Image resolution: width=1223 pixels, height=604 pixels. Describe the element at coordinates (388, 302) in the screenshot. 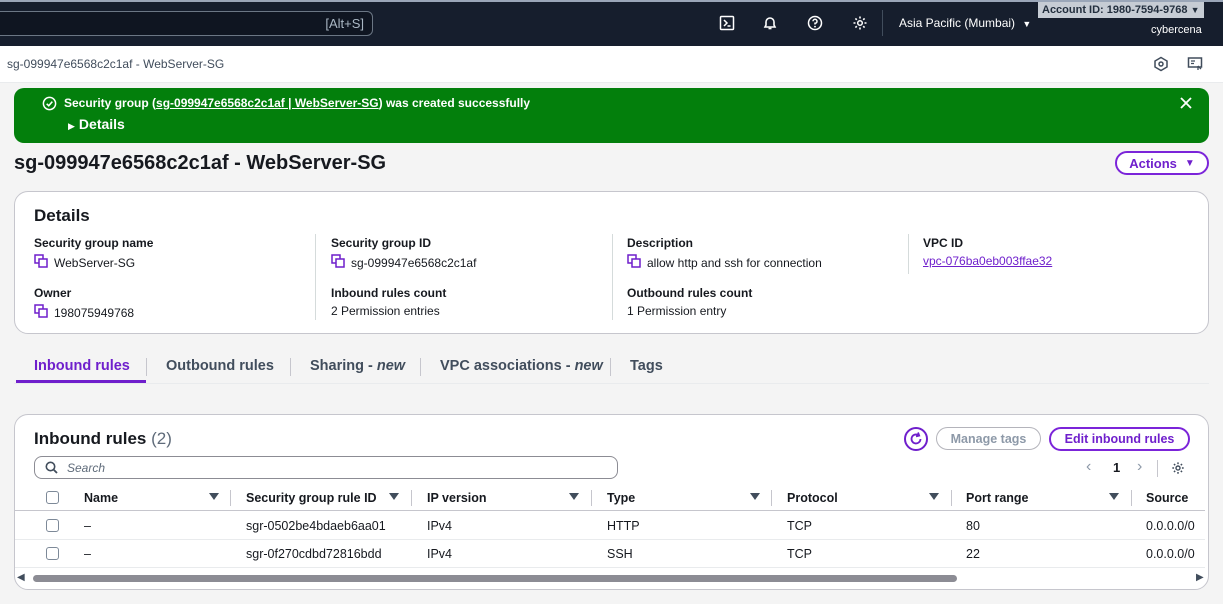

I see `field-inbound-count: Inbound rules count 2 Permission entries` at that location.